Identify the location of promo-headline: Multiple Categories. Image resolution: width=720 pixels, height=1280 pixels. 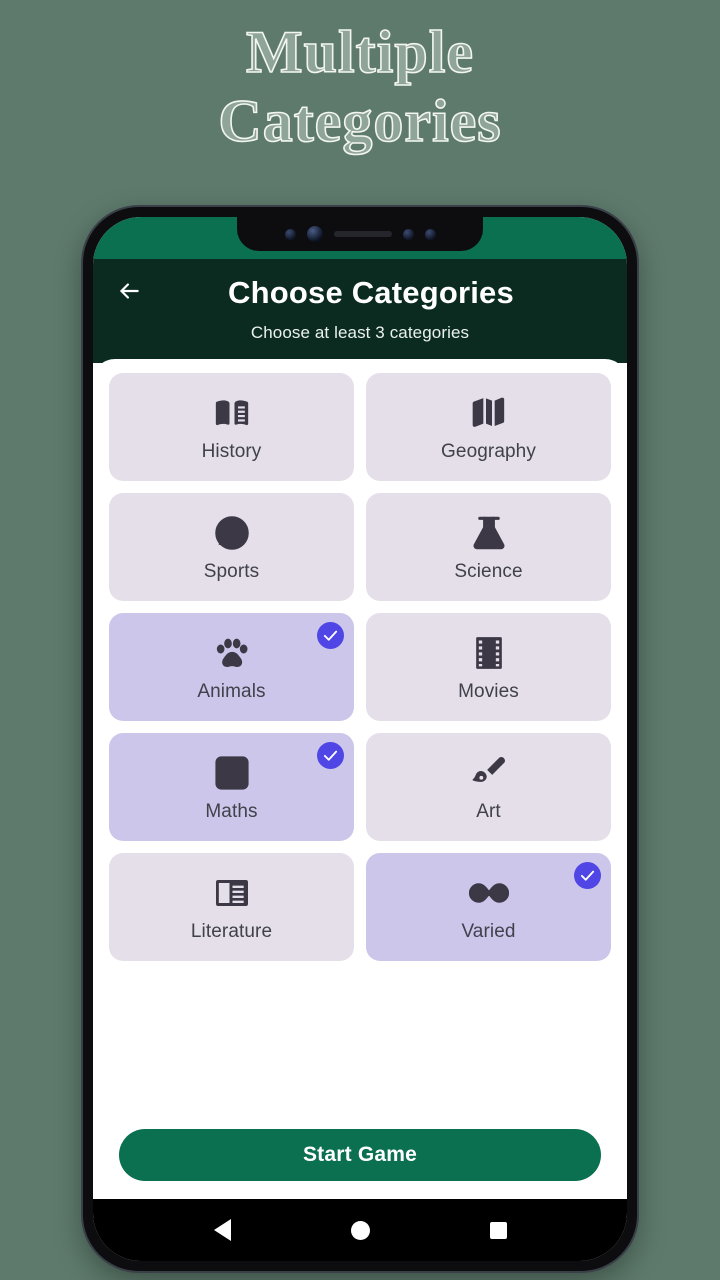
(360, 87).